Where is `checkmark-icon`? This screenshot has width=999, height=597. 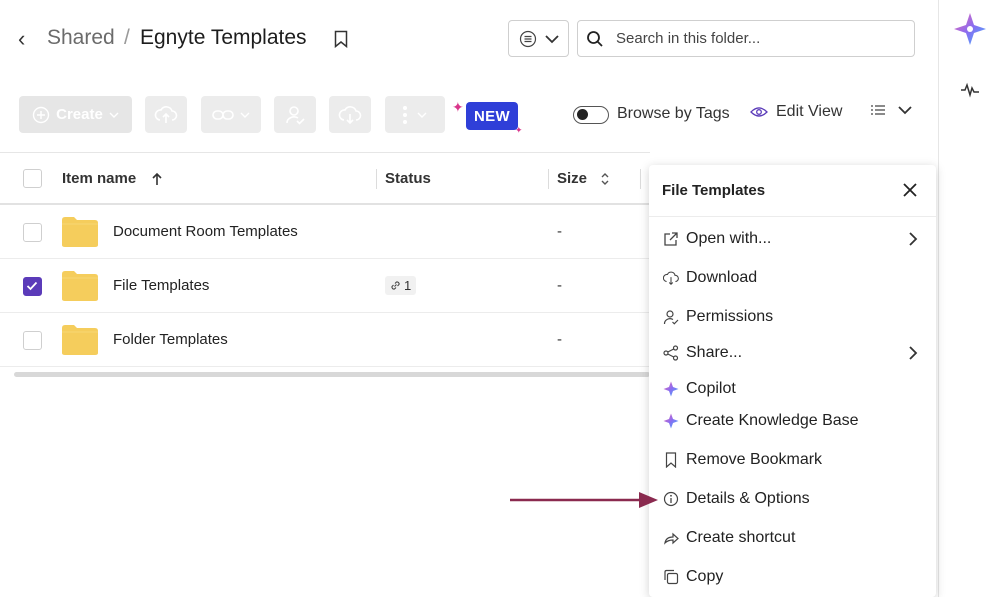 checkmark-icon is located at coordinates (32, 286).